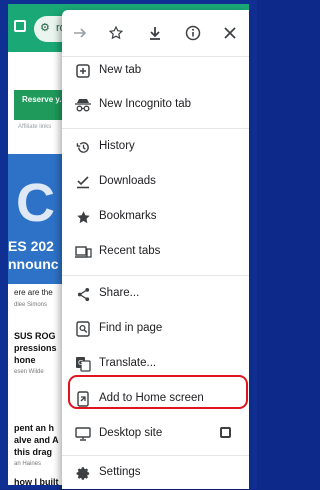 The image size is (320, 490). Describe the element at coordinates (33, 452) in the screenshot. I see `article-headline: this drag` at that location.